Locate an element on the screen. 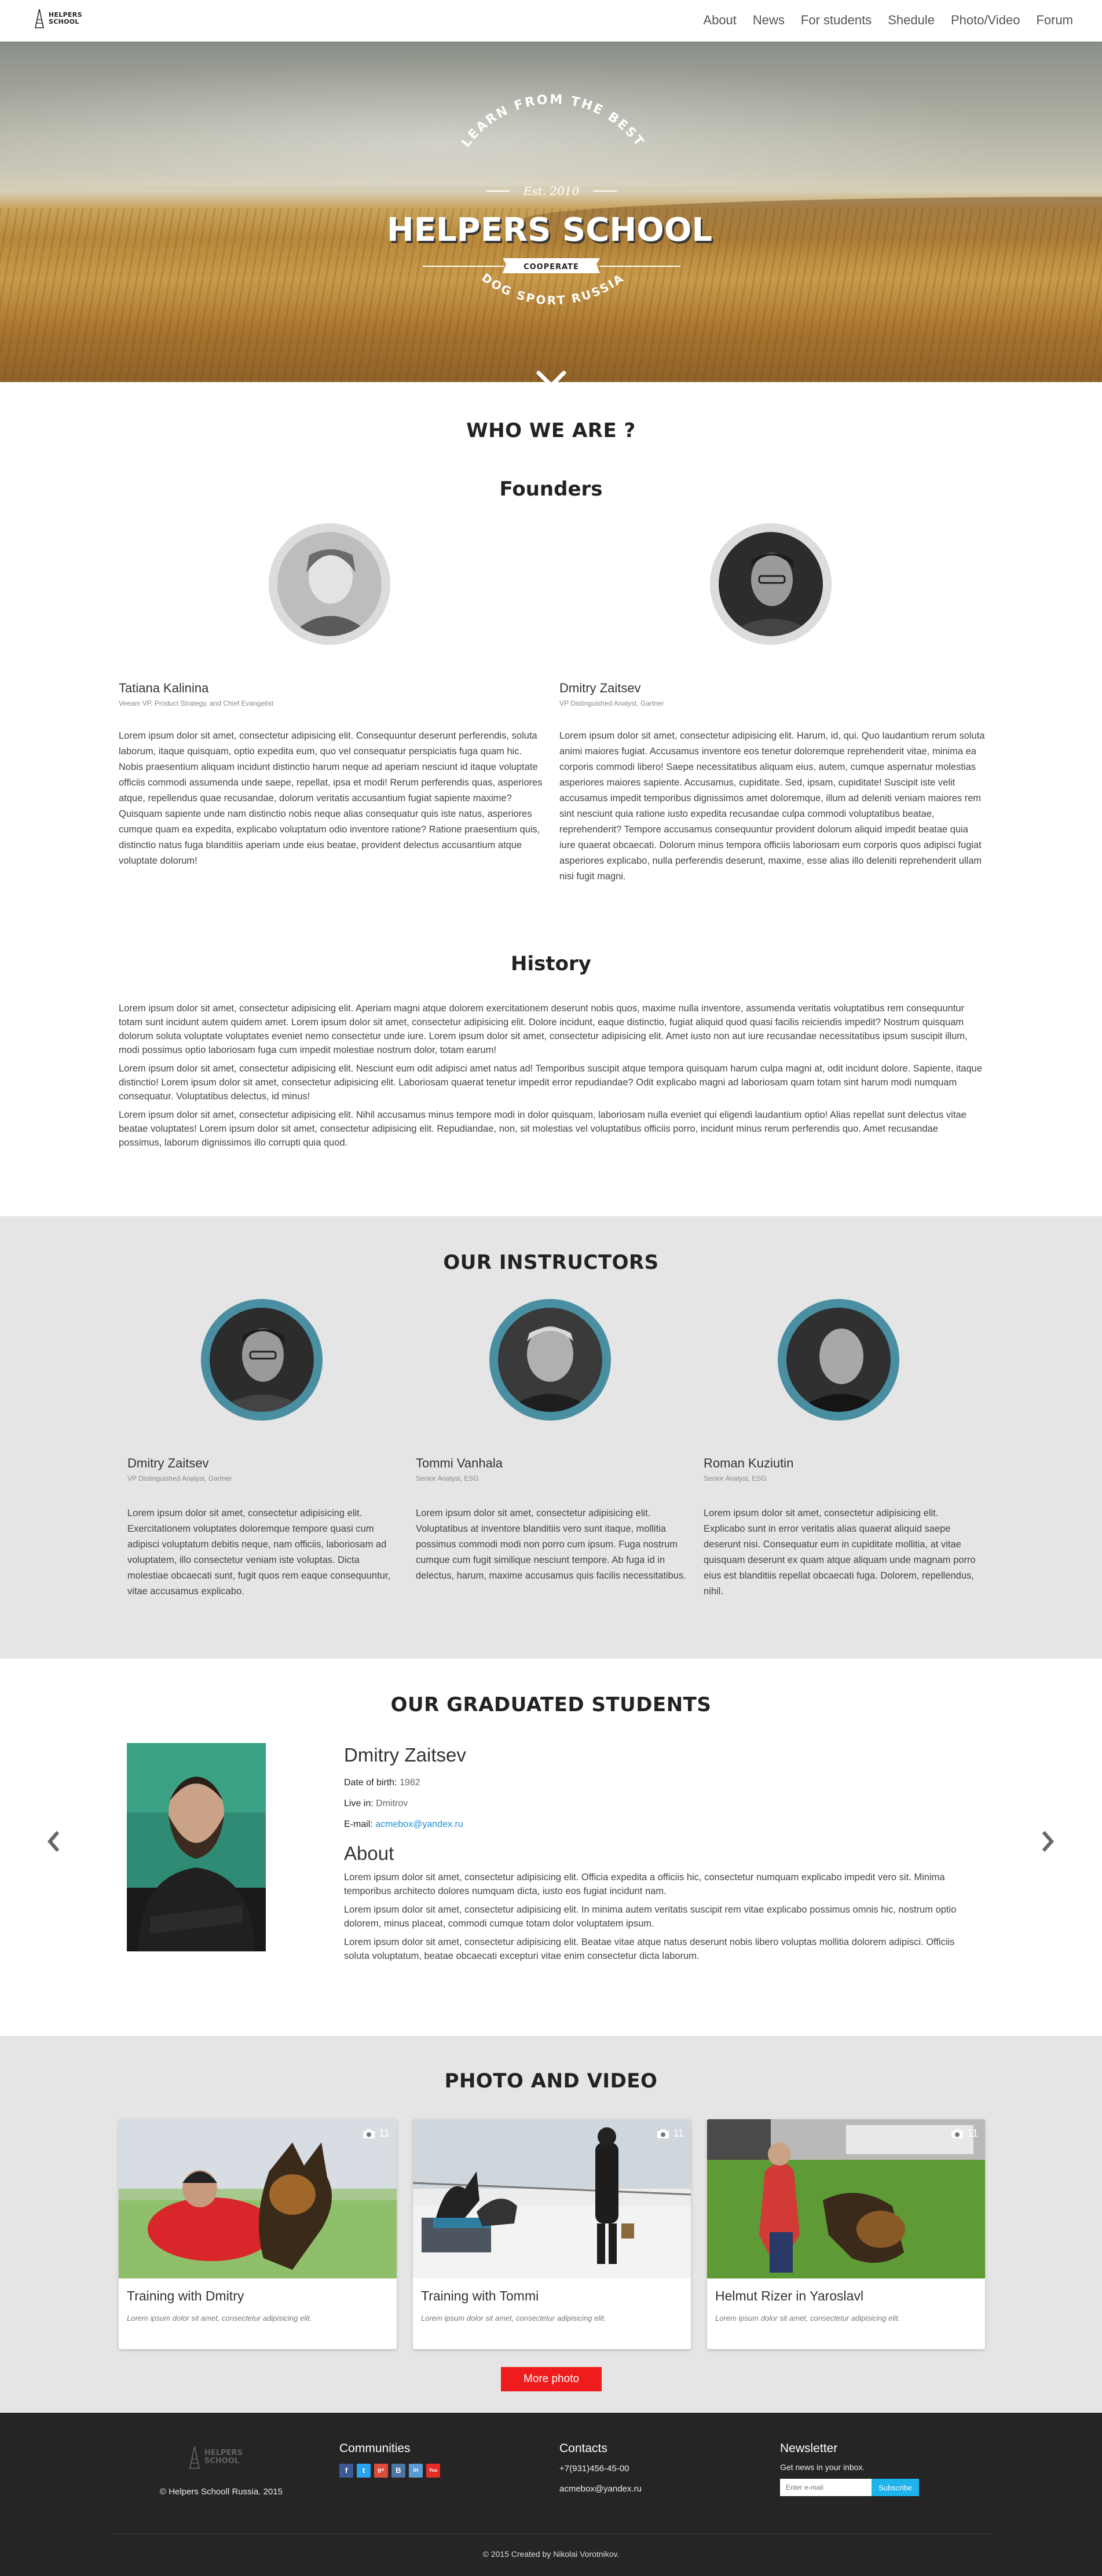 The height and width of the screenshot is (2576, 1102). footer-divider is located at coordinates (551, 2533).